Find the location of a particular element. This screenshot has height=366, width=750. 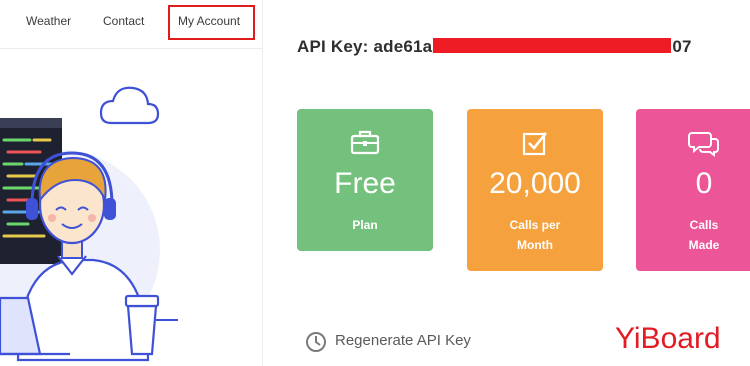

api-key-label: API Key: is located at coordinates (333, 46).